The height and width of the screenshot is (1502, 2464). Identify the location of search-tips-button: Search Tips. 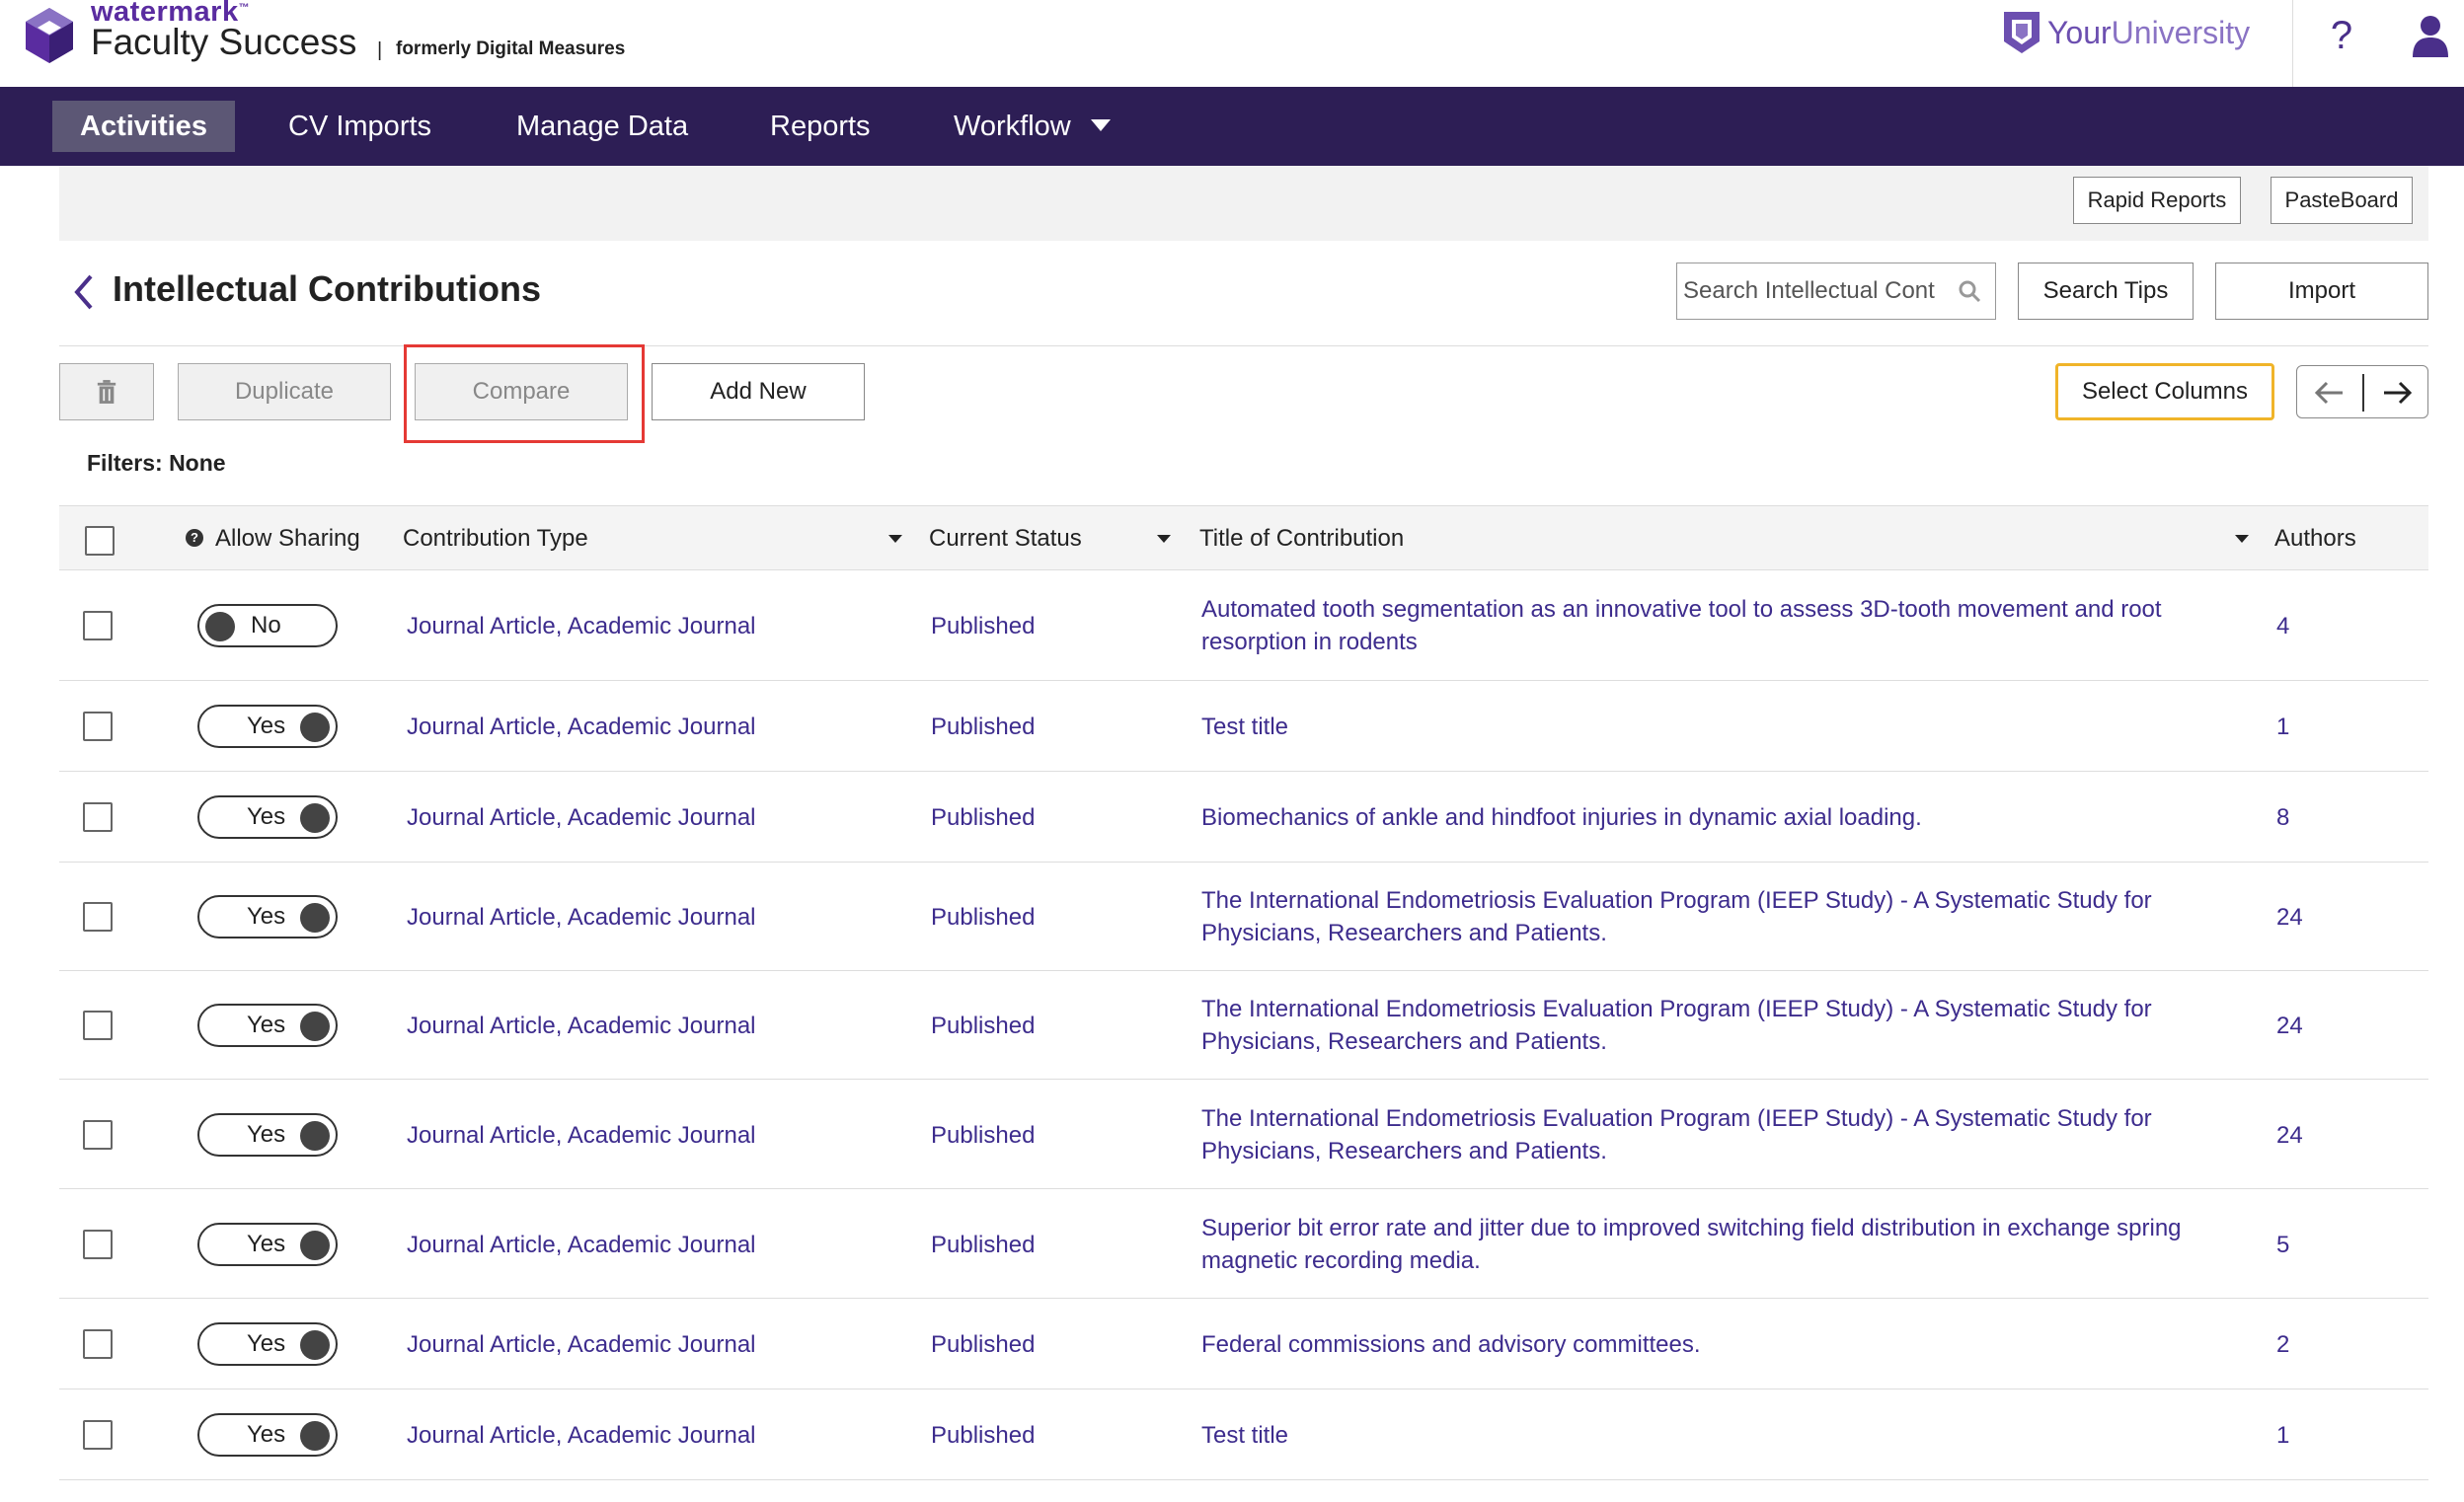
(2106, 291).